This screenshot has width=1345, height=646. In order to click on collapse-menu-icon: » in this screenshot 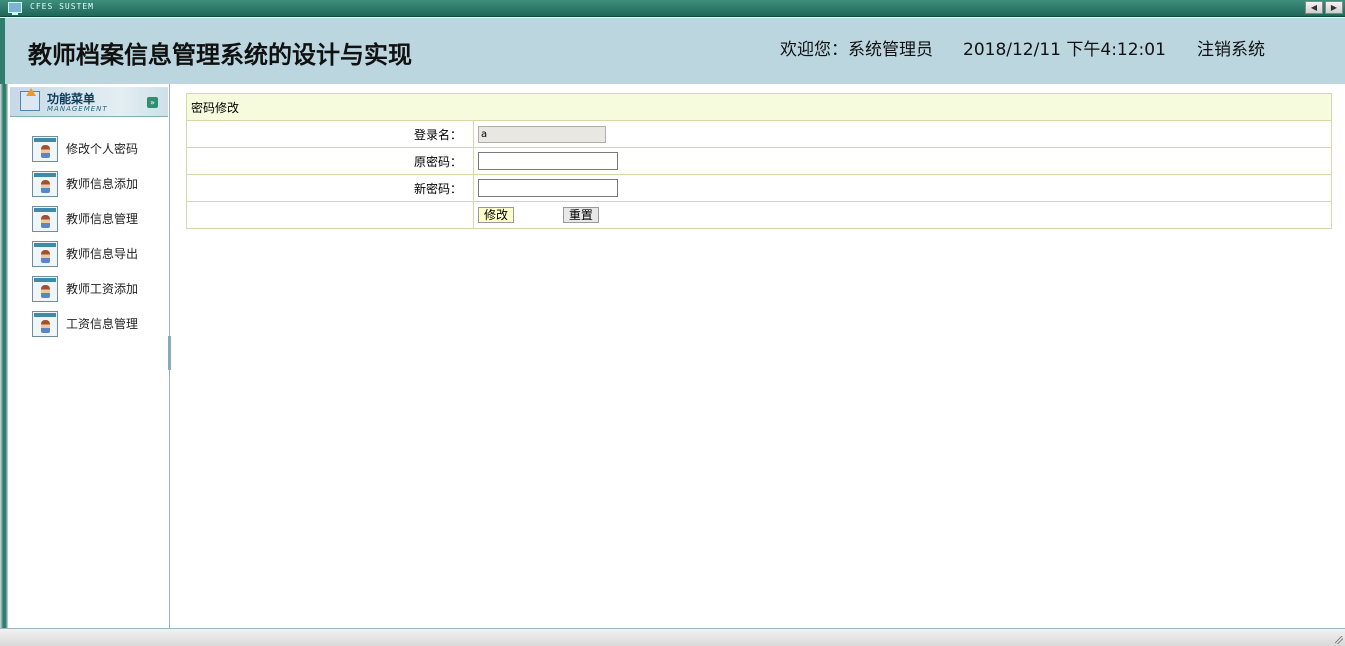, I will do `click(152, 102)`.